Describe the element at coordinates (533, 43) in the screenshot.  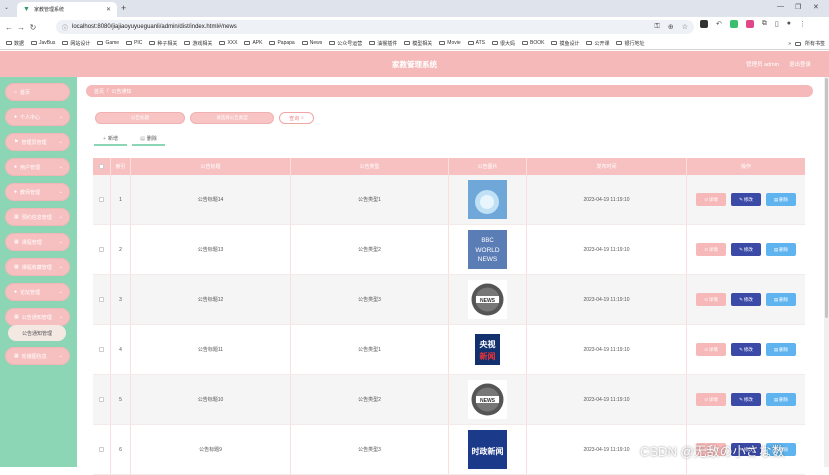
I see `bookmark-item: BOOK` at that location.